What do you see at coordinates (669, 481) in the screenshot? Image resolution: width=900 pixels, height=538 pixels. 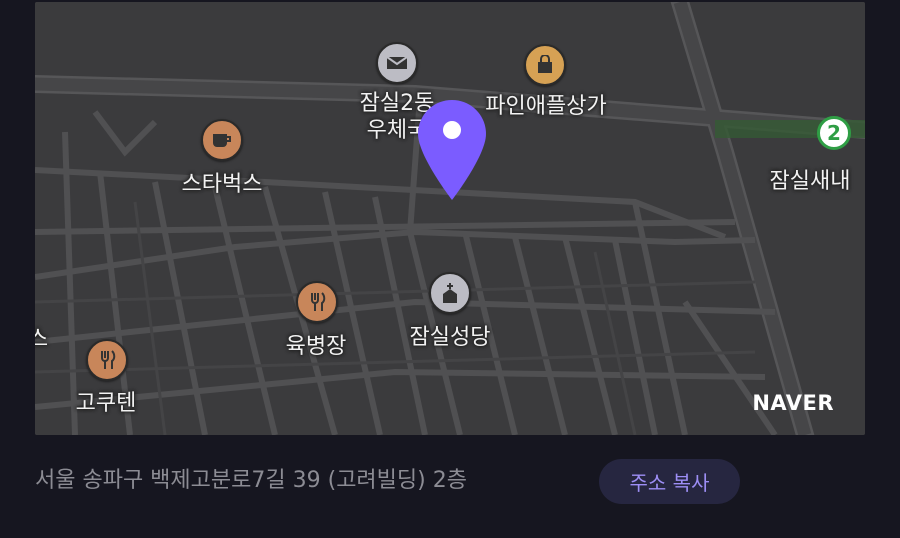 I see `copy-address-button: 주소 복사` at bounding box center [669, 481].